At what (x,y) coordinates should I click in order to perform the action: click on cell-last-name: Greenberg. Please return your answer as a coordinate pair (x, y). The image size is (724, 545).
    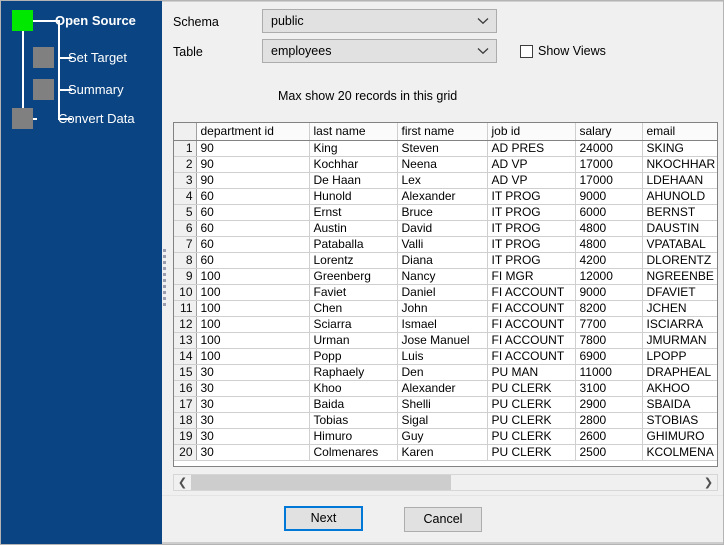
    Looking at the image, I should click on (353, 276).